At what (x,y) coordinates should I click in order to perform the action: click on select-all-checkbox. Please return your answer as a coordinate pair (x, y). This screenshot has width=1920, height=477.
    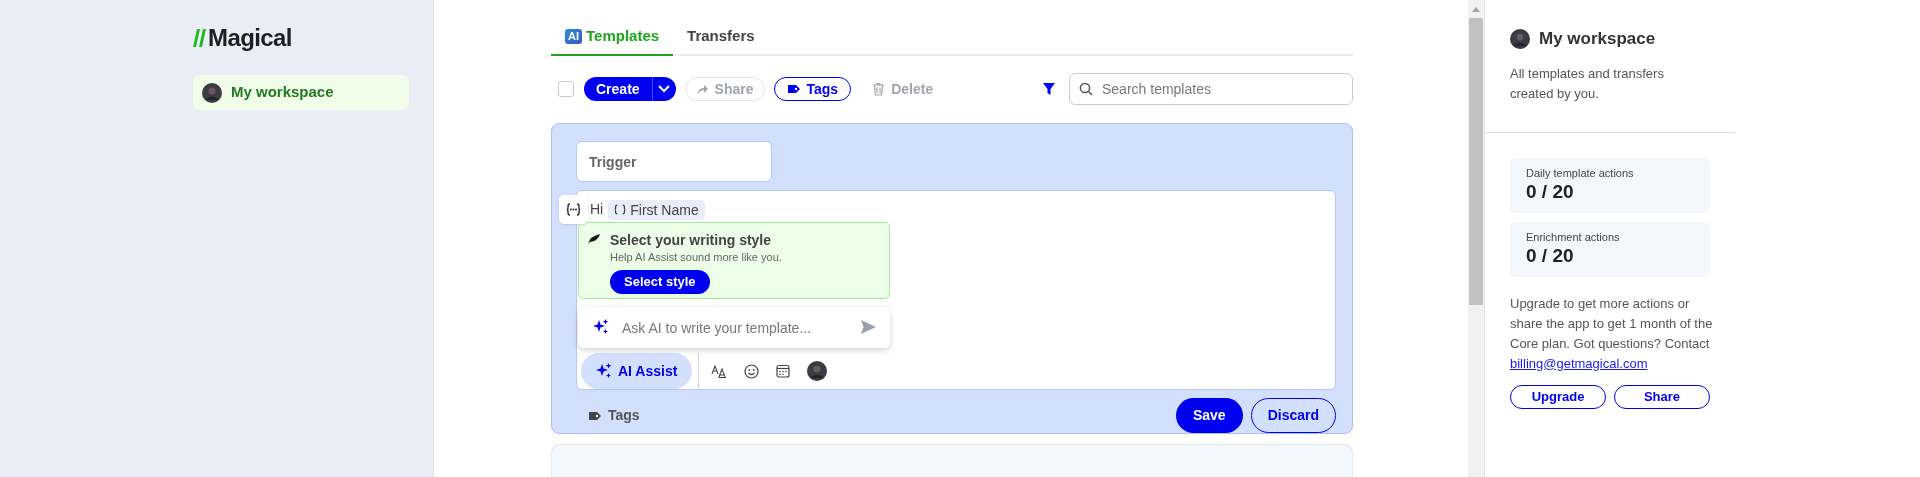
    Looking at the image, I should click on (566, 89).